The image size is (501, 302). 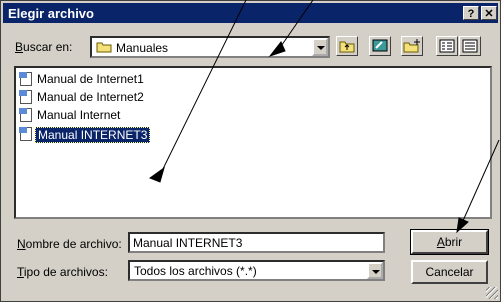 What do you see at coordinates (375, 270) in the screenshot?
I see `filetype-dropdown-button` at bounding box center [375, 270].